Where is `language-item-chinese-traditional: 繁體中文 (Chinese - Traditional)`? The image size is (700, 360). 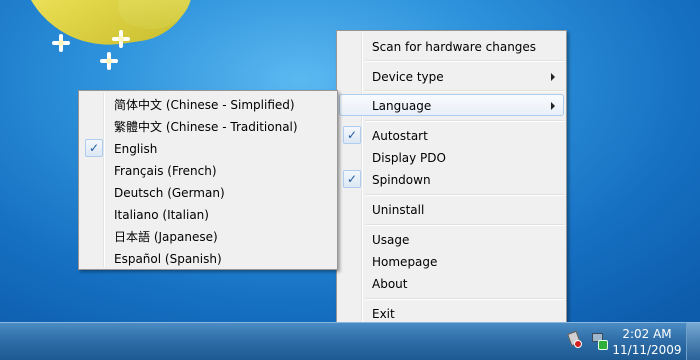
language-item-chinese-traditional: 繁體中文 (Chinese - Traditional) is located at coordinates (208, 126).